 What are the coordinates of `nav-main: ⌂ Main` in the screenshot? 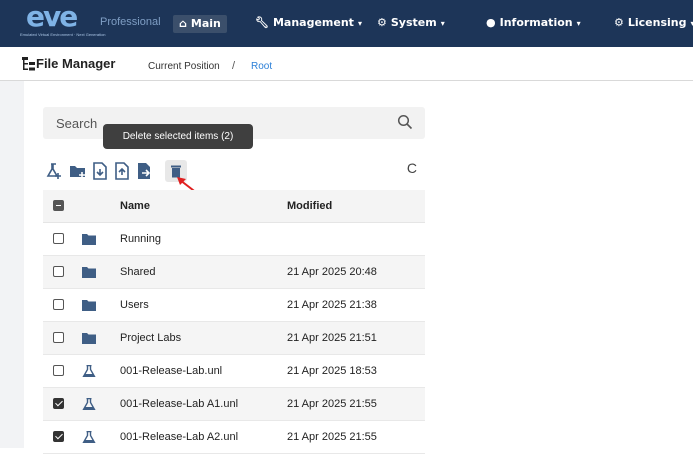 It's located at (200, 24).